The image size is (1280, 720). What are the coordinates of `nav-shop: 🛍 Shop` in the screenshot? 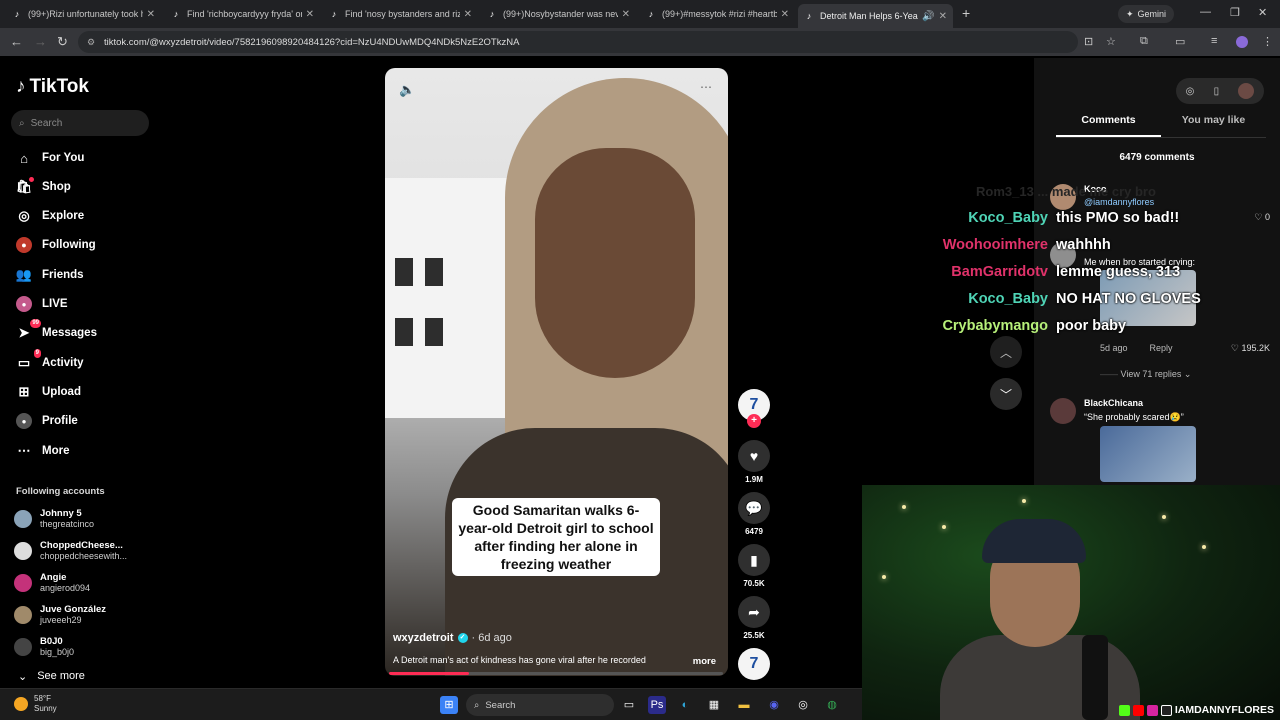 It's located at (43, 187).